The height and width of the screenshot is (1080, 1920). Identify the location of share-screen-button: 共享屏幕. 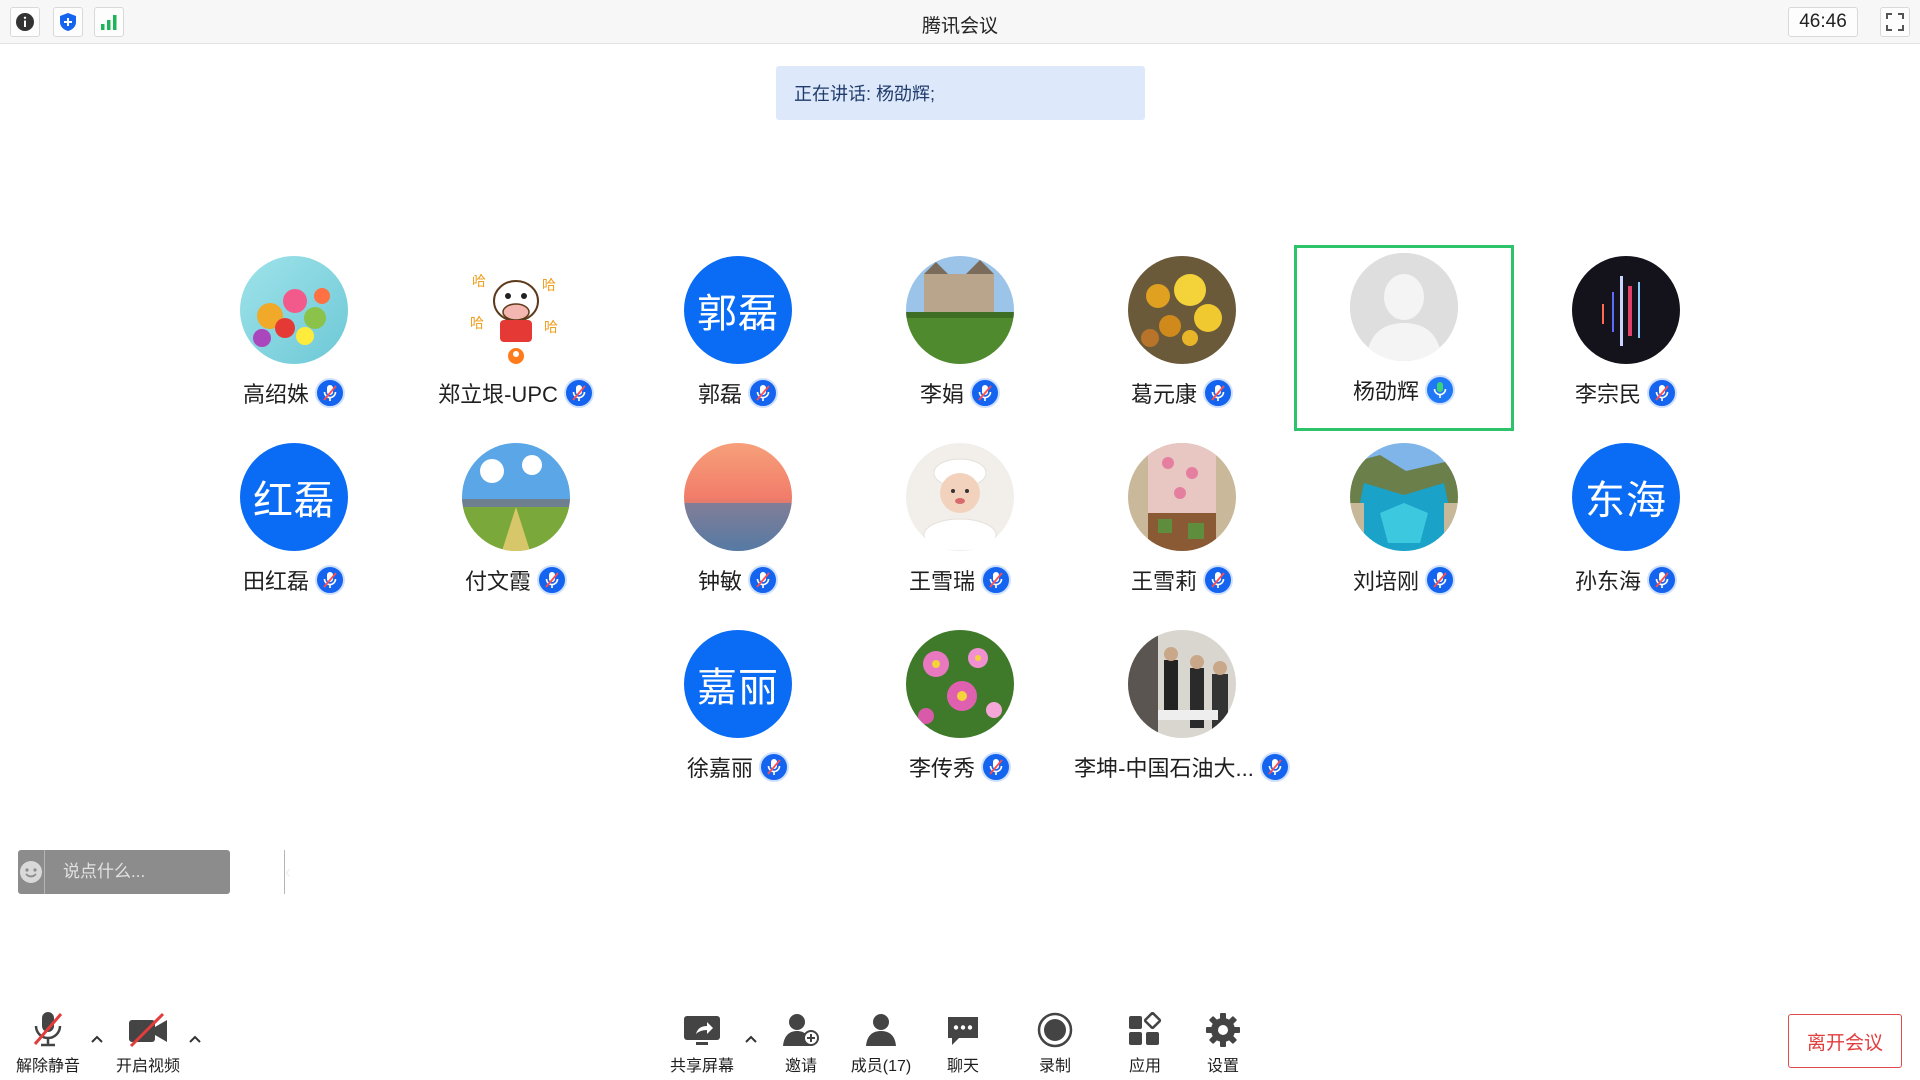
(702, 1043).